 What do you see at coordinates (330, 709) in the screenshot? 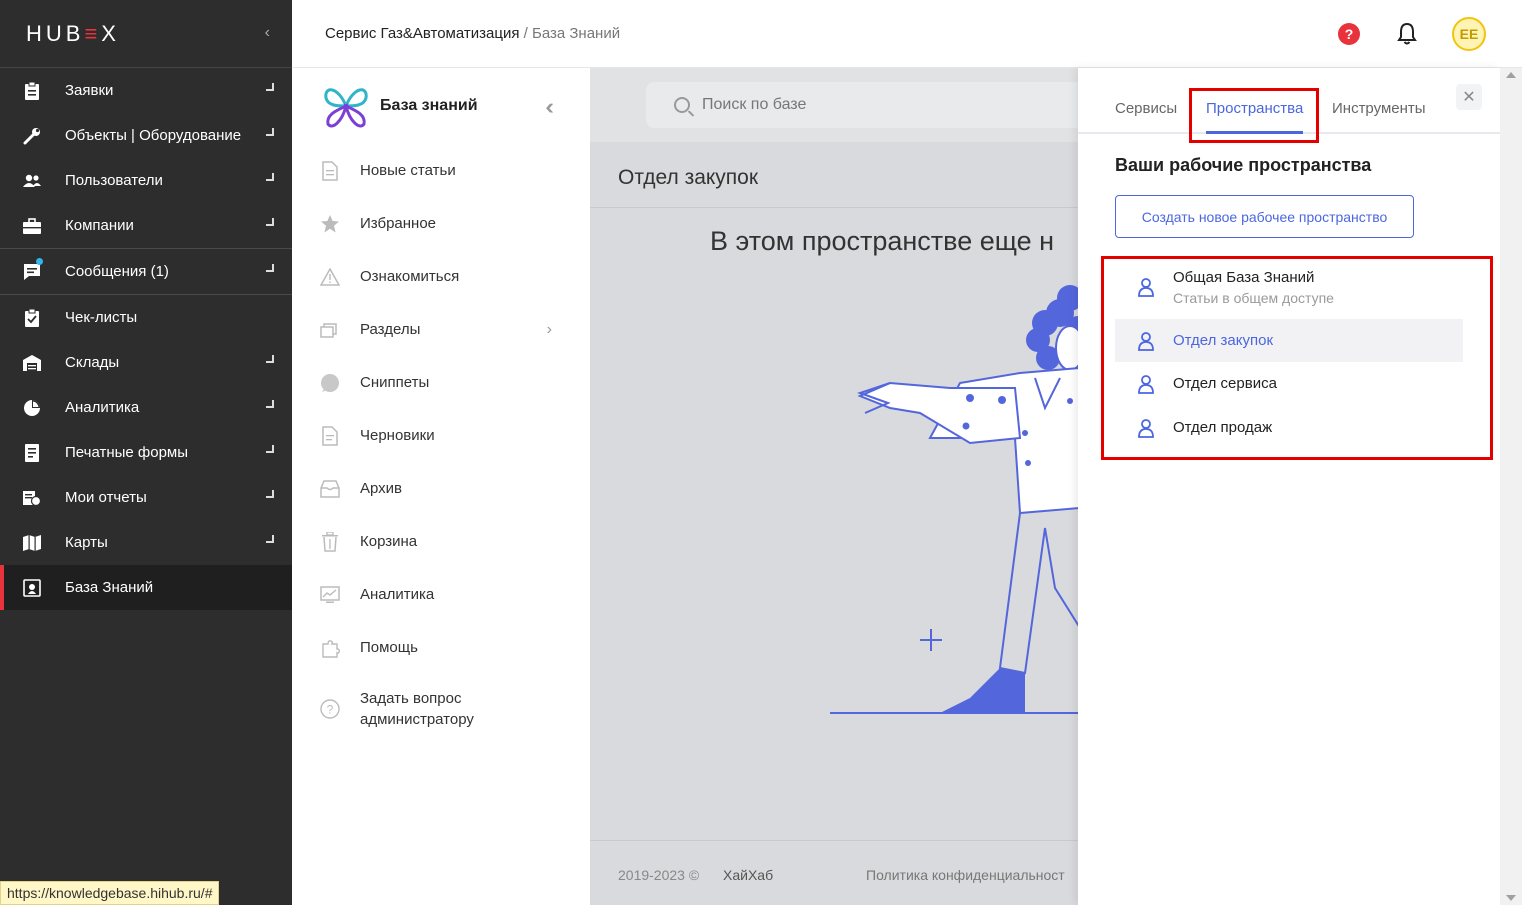
I see `question-icon: ?` at bounding box center [330, 709].